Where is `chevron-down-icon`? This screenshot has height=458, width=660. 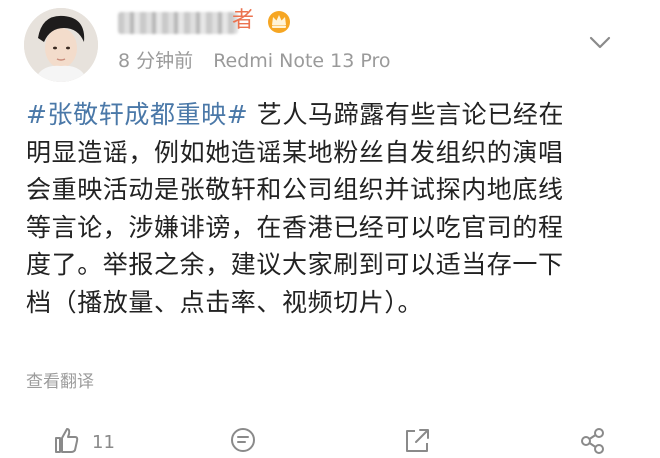 chevron-down-icon is located at coordinates (600, 43).